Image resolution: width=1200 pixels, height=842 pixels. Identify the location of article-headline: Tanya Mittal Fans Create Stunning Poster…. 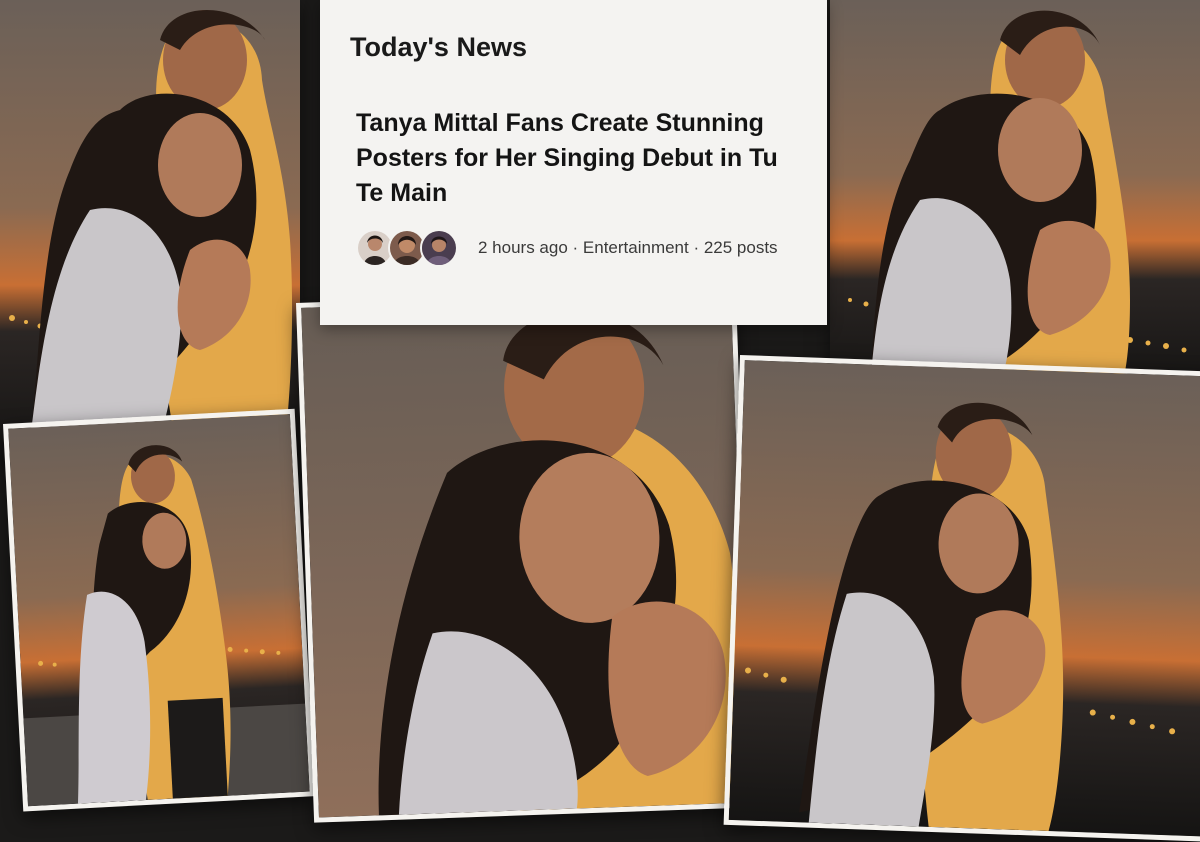
(581, 158).